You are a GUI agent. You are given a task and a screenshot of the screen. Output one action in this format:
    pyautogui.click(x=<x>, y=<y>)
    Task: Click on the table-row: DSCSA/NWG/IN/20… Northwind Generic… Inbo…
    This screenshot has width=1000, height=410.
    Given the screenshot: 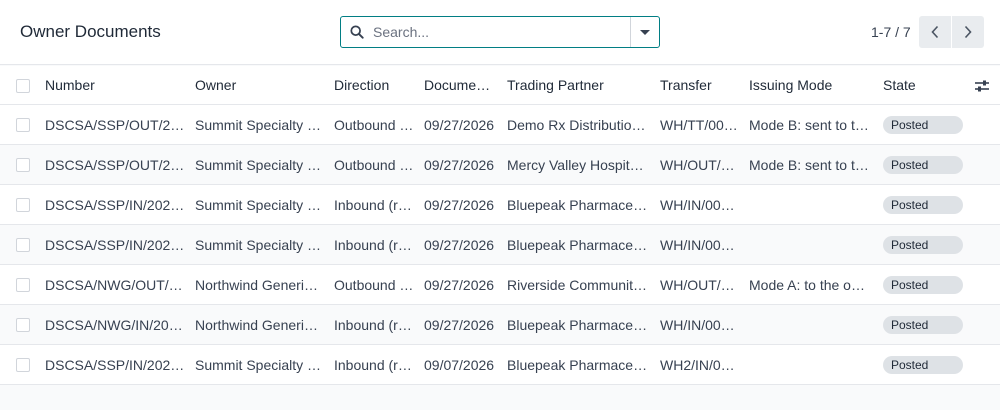 What is the action you would take?
    pyautogui.click(x=500, y=325)
    